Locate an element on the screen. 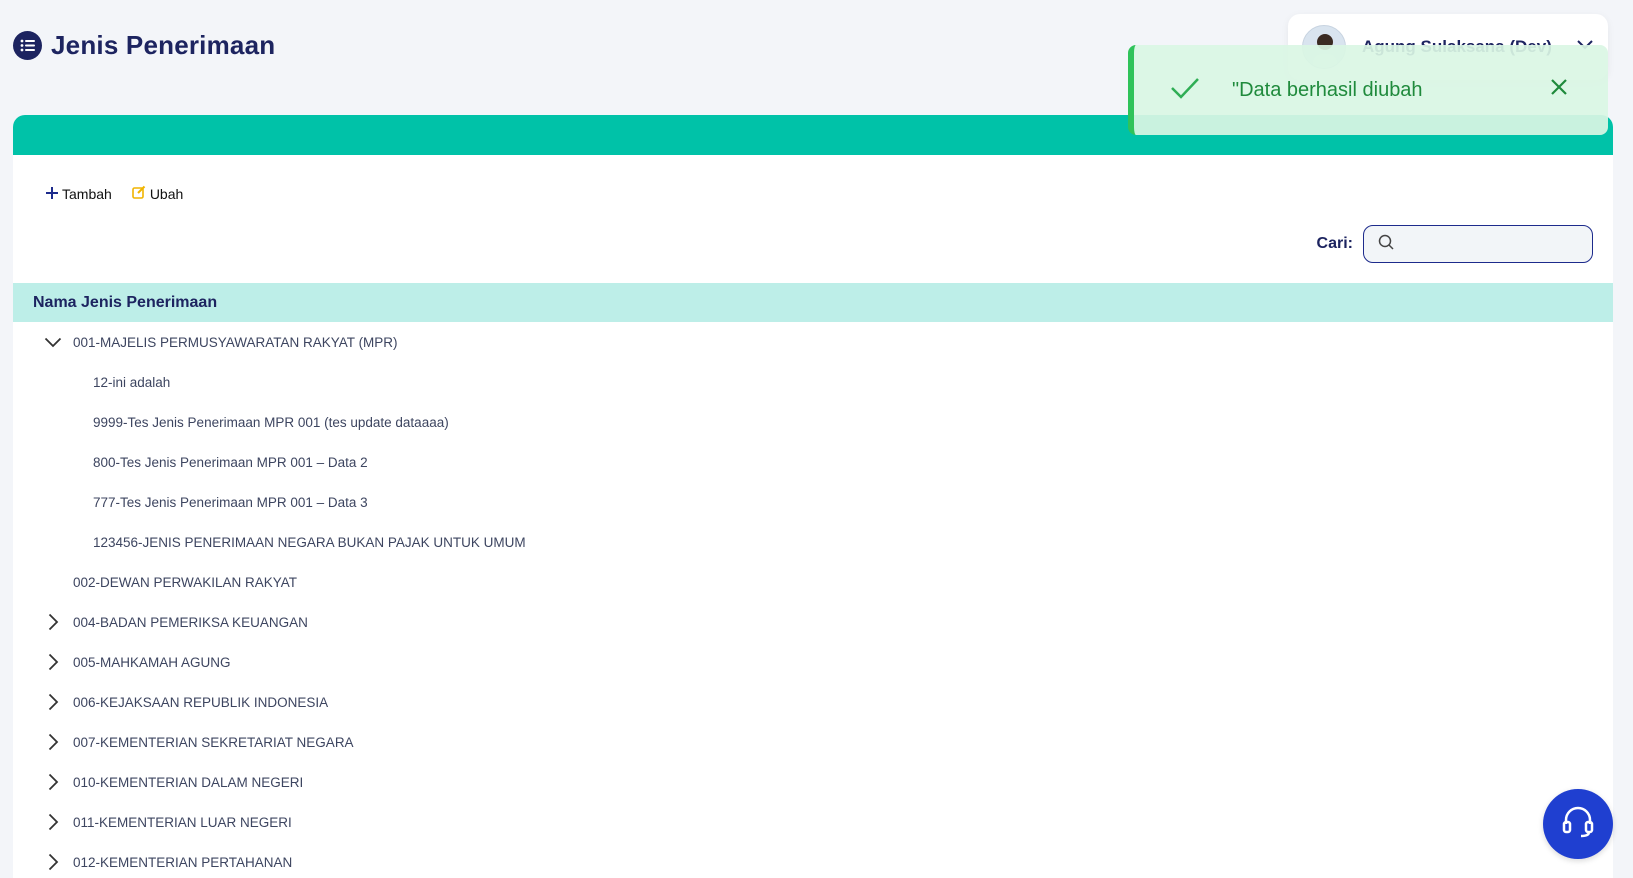 This screenshot has height=878, width=1633. page-header: Jenis Penerimaan is located at coordinates (144, 45).